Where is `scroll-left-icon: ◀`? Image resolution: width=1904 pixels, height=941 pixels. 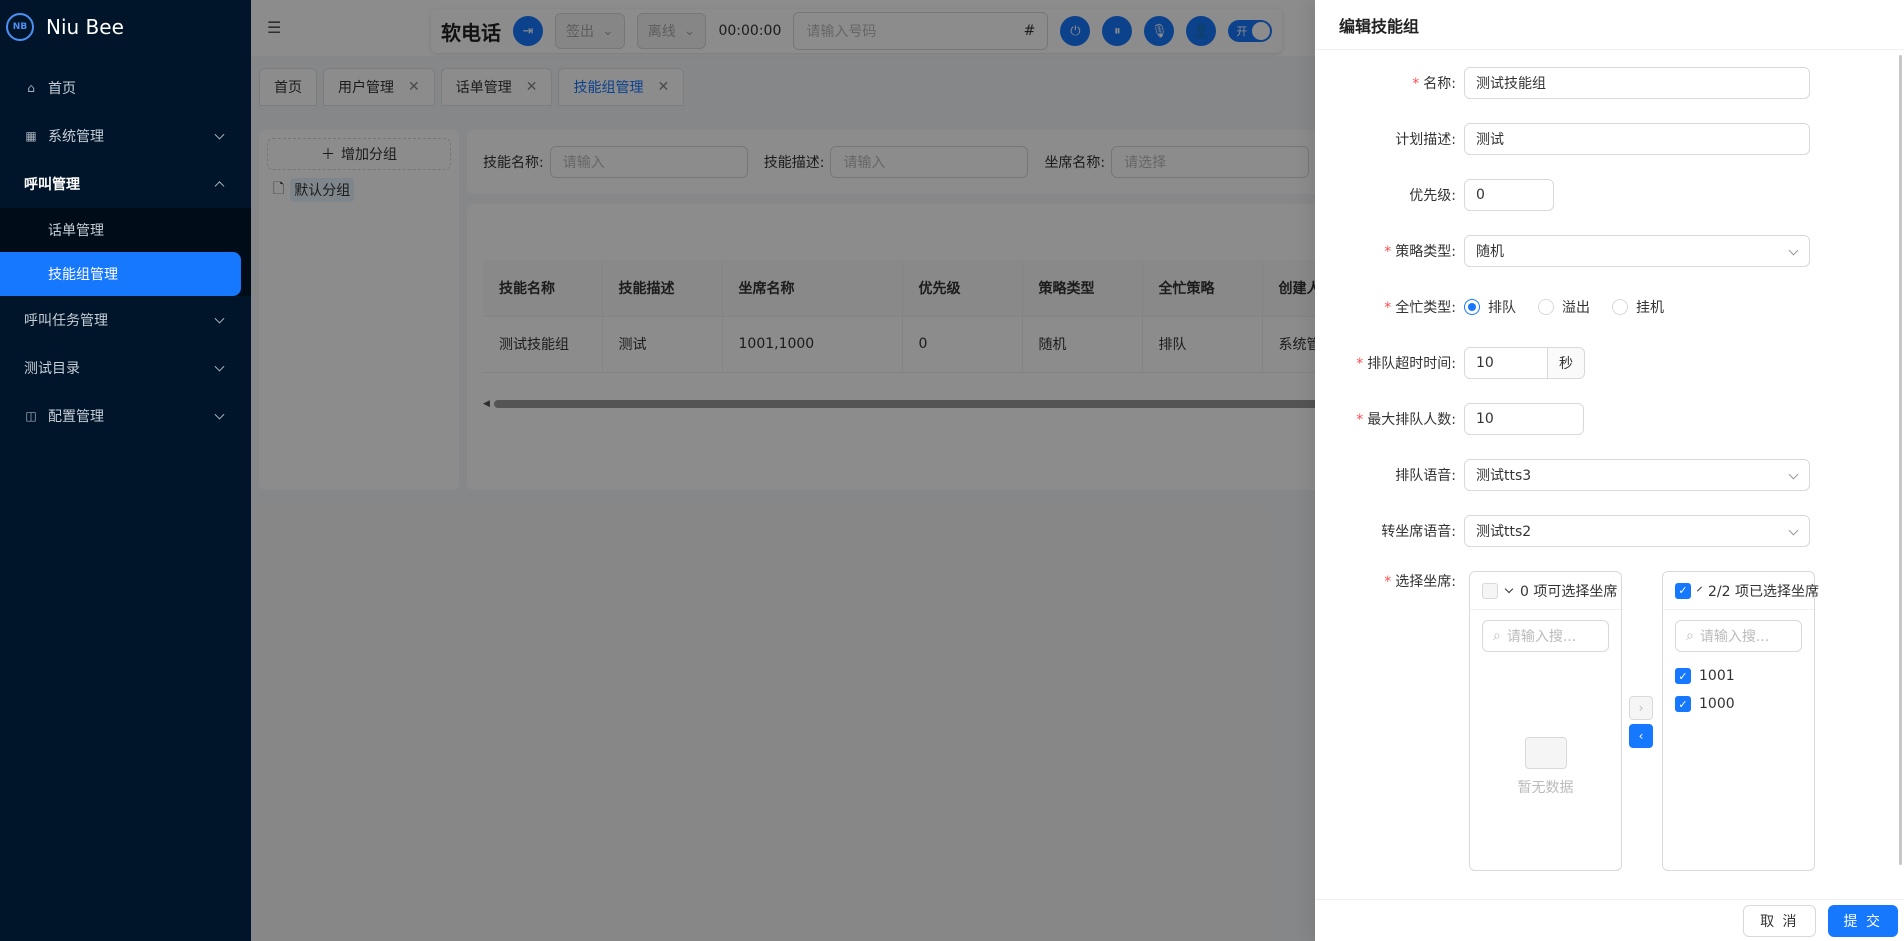
scroll-left-icon: ◀ is located at coordinates (486, 404).